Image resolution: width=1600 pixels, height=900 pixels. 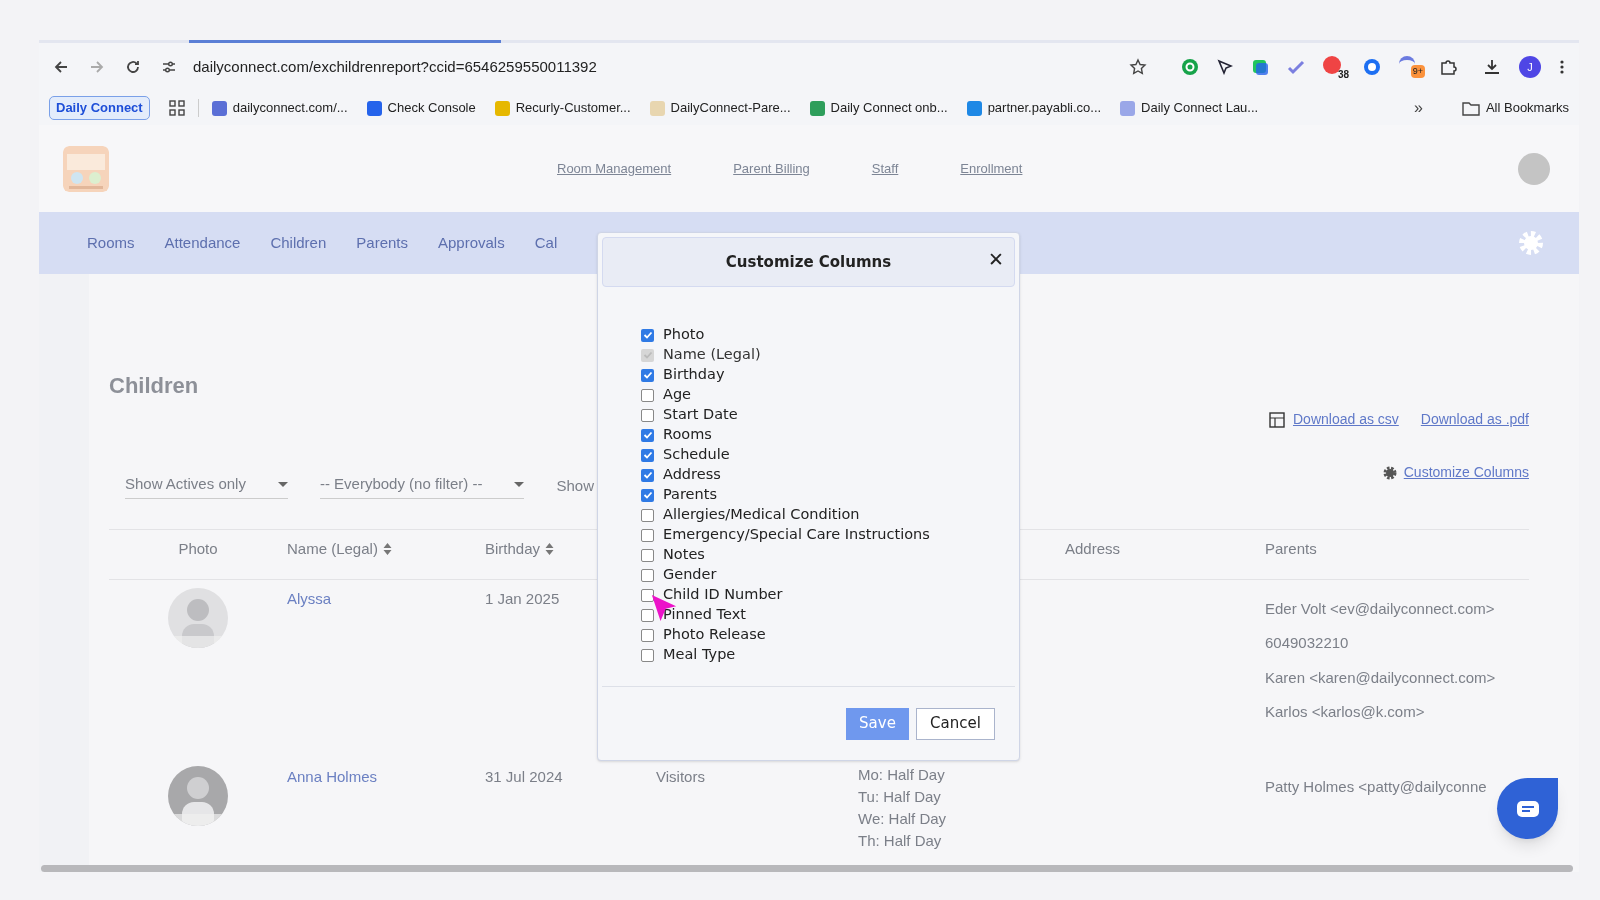 What do you see at coordinates (694, 375) in the screenshot?
I see `option-label: Birthday` at bounding box center [694, 375].